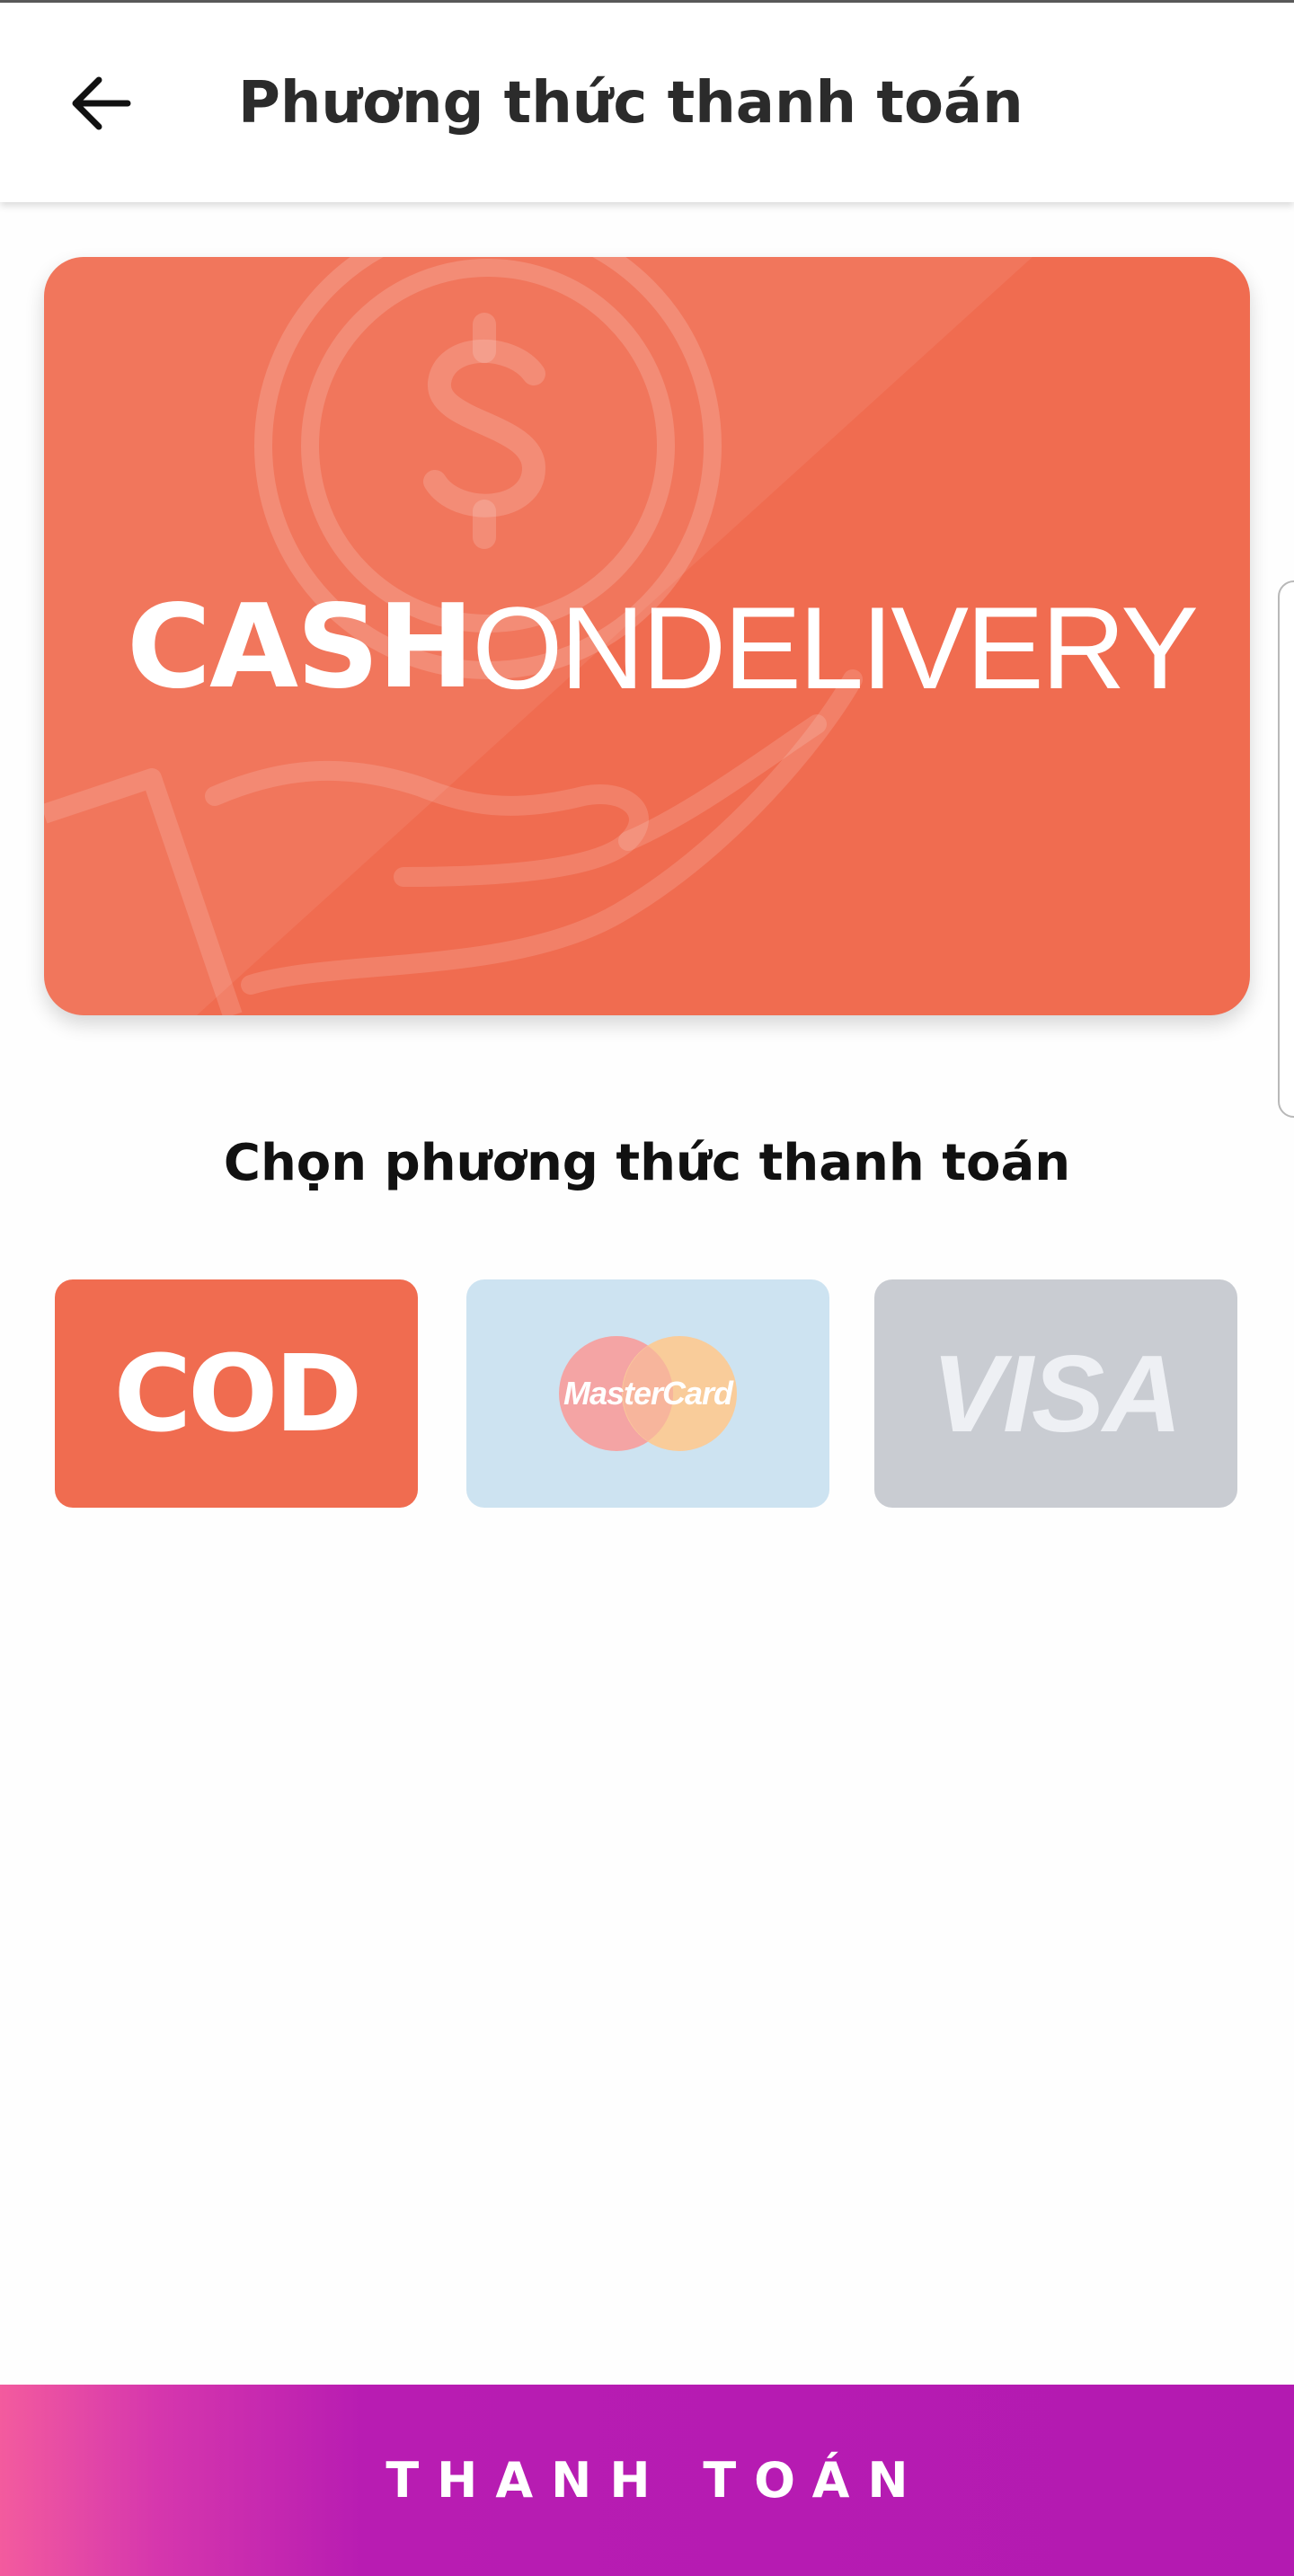  Describe the element at coordinates (1286, 849) in the screenshot. I see `side-panel-handle` at that location.